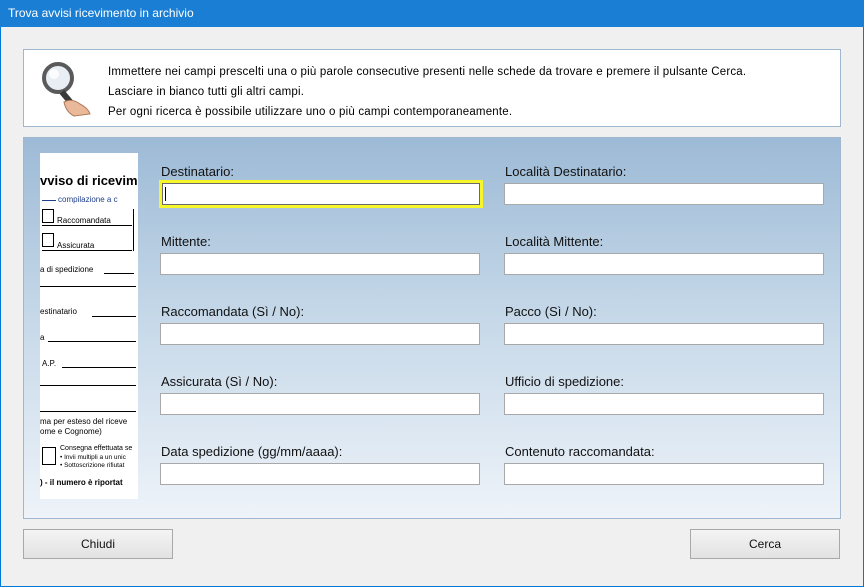  I want to click on thumb-firma1: ma per esteso del riceve, so click(84, 421).